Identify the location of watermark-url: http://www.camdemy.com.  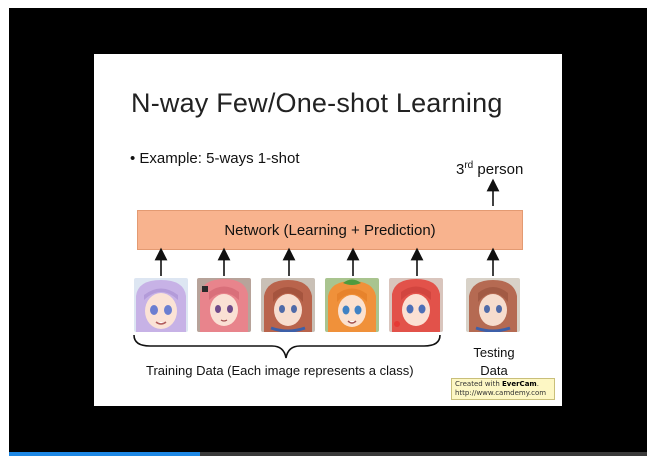
(501, 393).